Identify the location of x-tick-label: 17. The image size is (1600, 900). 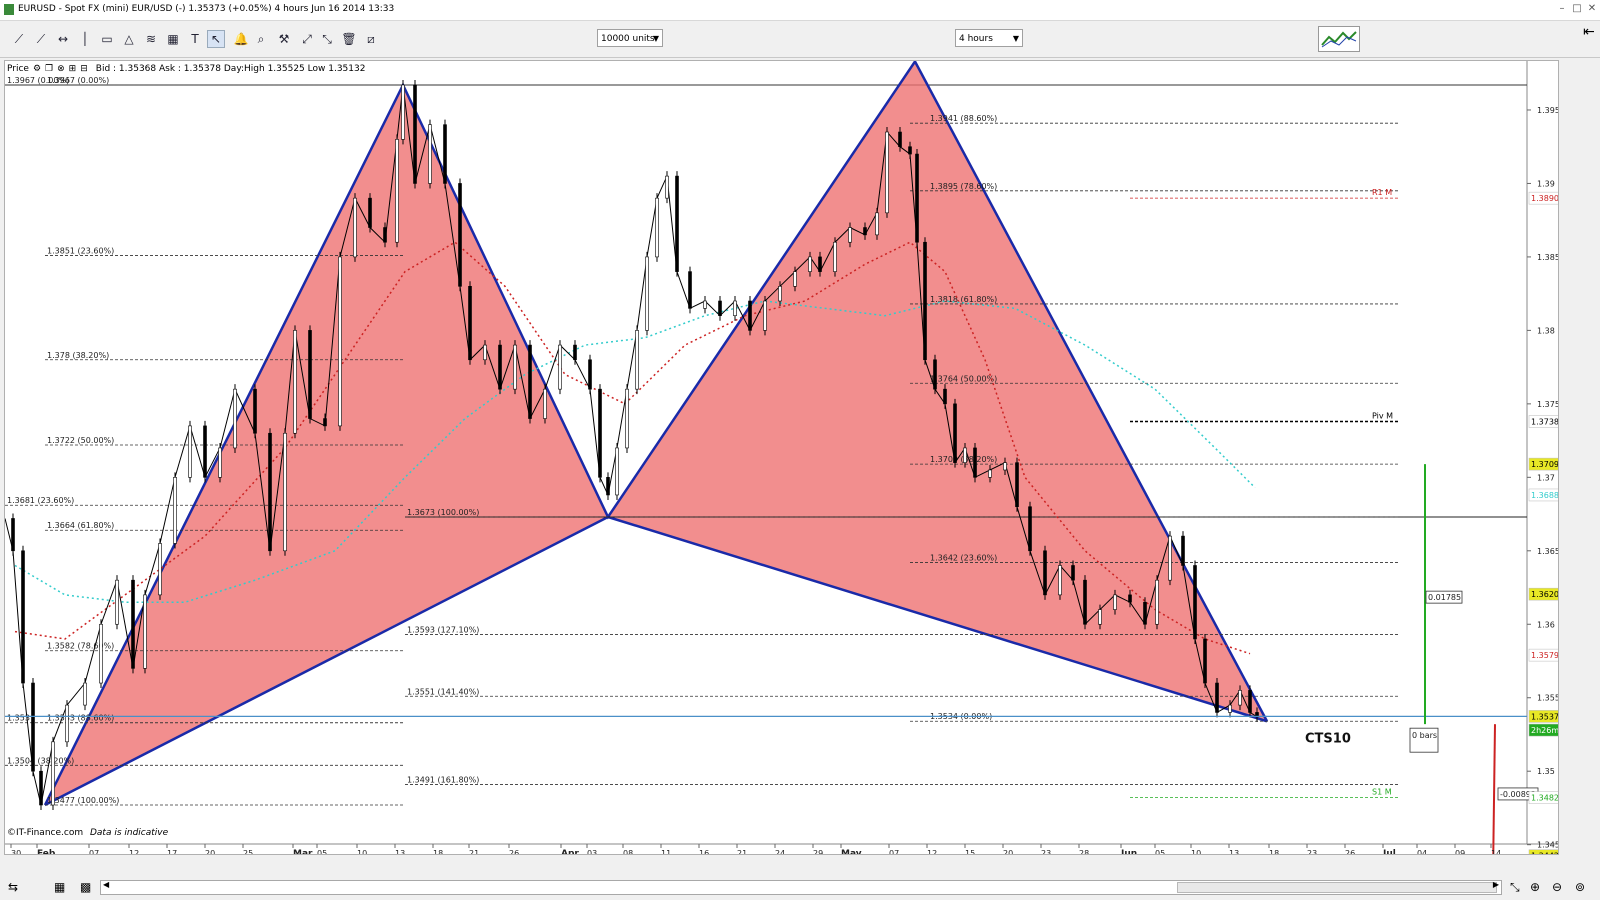
(172, 851).